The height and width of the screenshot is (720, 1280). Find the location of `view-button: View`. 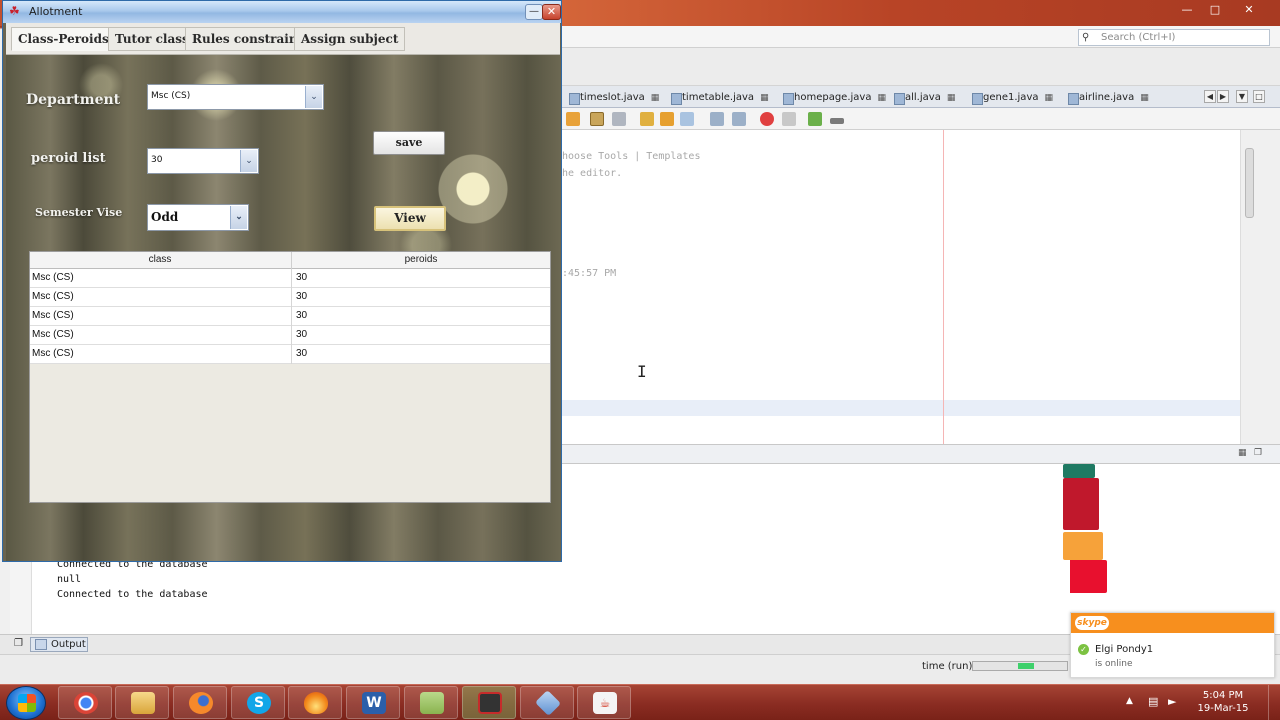

view-button: View is located at coordinates (410, 218).